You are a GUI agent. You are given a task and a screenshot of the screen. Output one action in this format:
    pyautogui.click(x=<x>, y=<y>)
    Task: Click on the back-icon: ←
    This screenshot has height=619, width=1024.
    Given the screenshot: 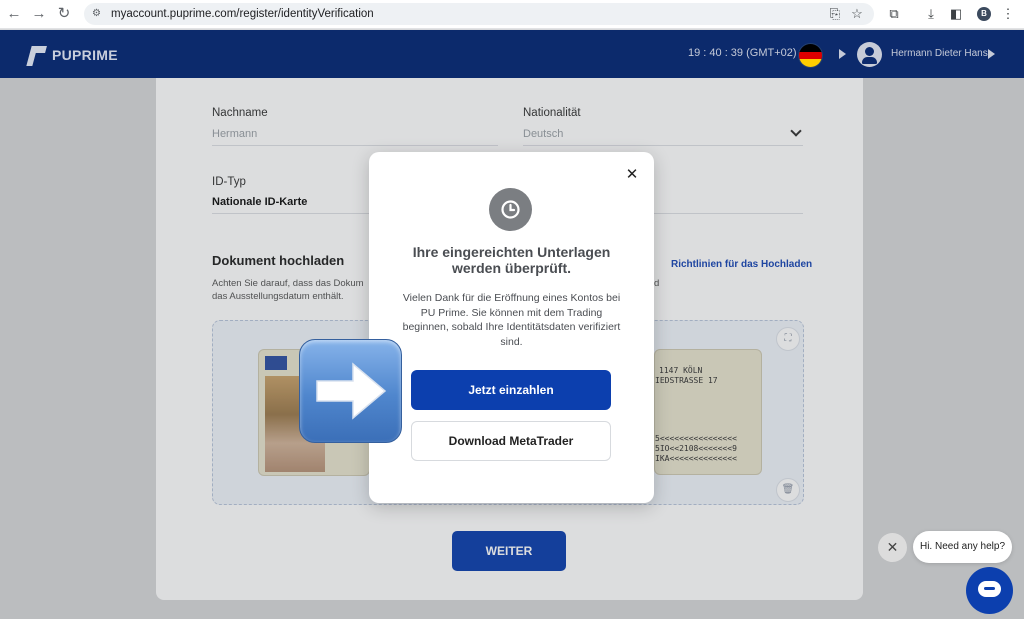 What is the action you would take?
    pyautogui.click(x=14, y=14)
    